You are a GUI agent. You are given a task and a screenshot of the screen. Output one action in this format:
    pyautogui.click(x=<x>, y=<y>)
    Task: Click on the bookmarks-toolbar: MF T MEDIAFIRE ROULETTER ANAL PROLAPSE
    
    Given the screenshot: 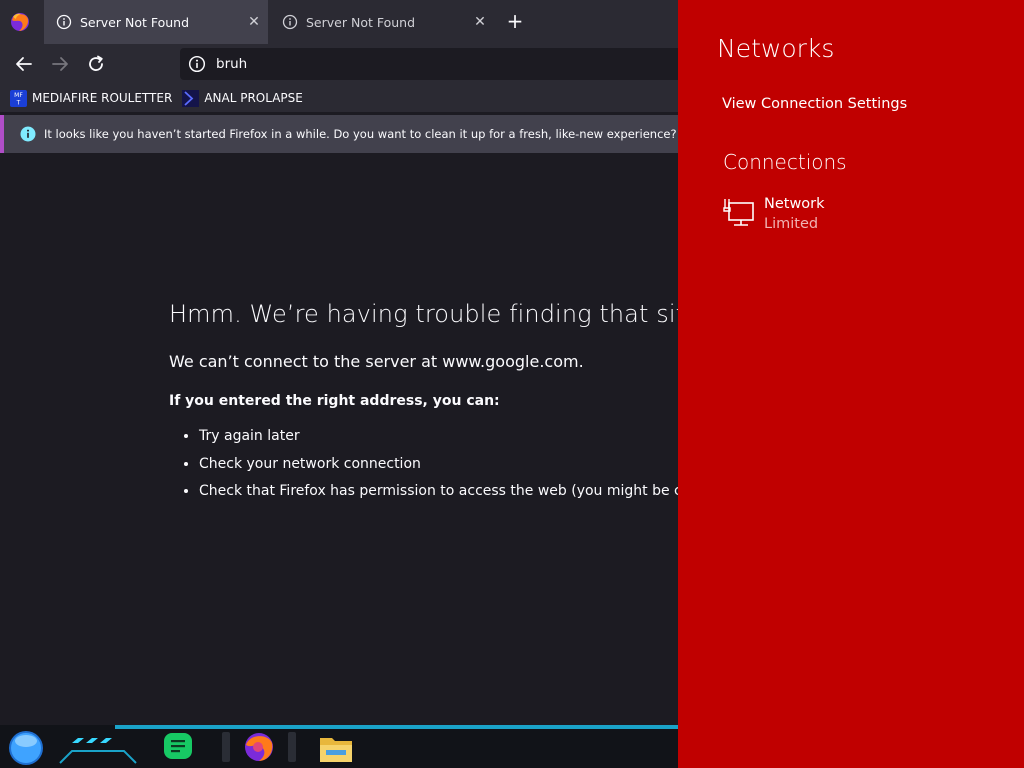 What is the action you would take?
    pyautogui.click(x=339, y=98)
    